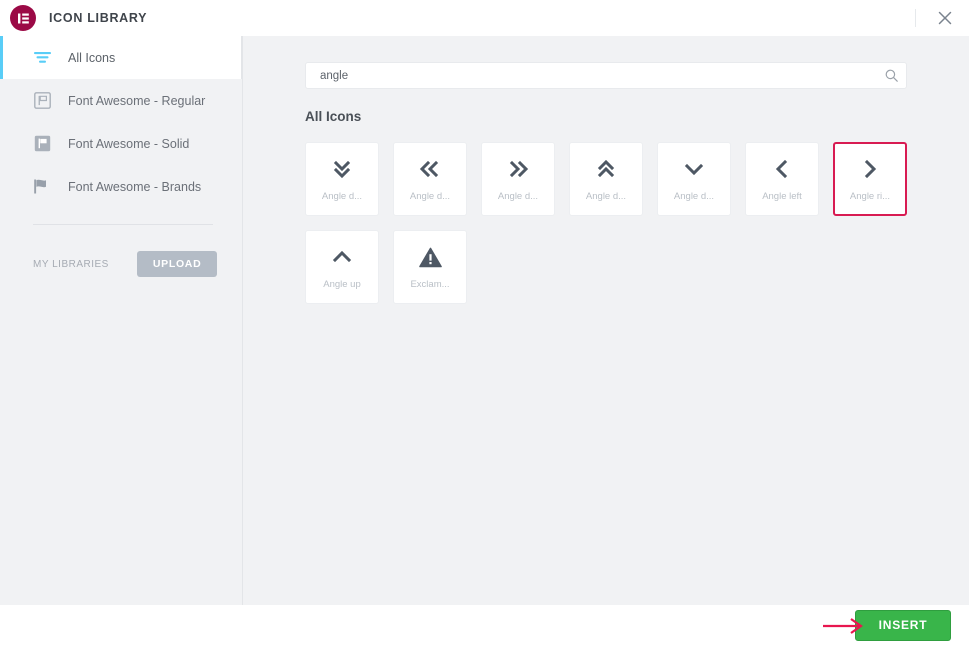  I want to click on flag-solid-glyph, so click(42, 143).